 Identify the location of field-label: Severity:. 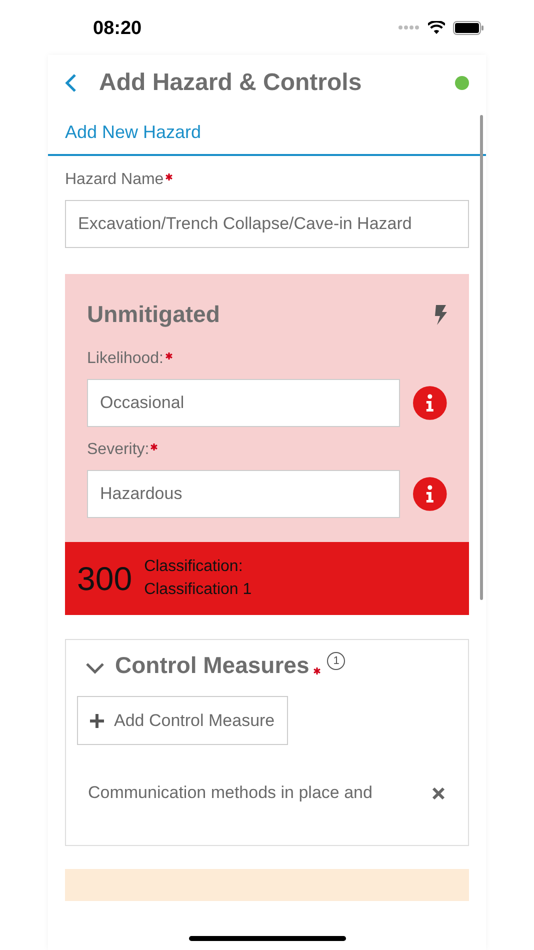
(118, 450).